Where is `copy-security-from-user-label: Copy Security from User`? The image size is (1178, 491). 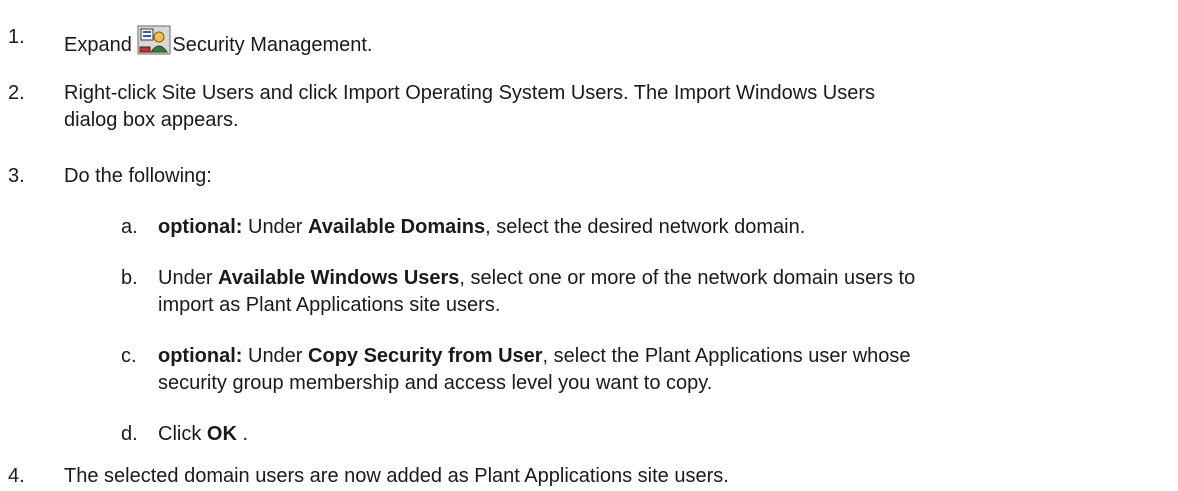 copy-security-from-user-label: Copy Security from User is located at coordinates (425, 356).